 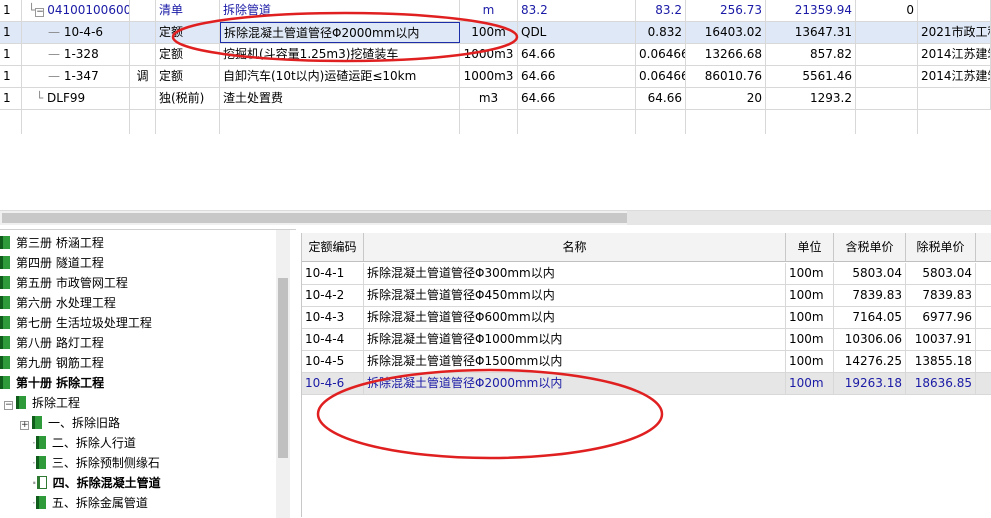 What do you see at coordinates (96, 483) in the screenshot?
I see `tree-item-concrete-pipe-selected: · 四、拆除混凝土管道` at bounding box center [96, 483].